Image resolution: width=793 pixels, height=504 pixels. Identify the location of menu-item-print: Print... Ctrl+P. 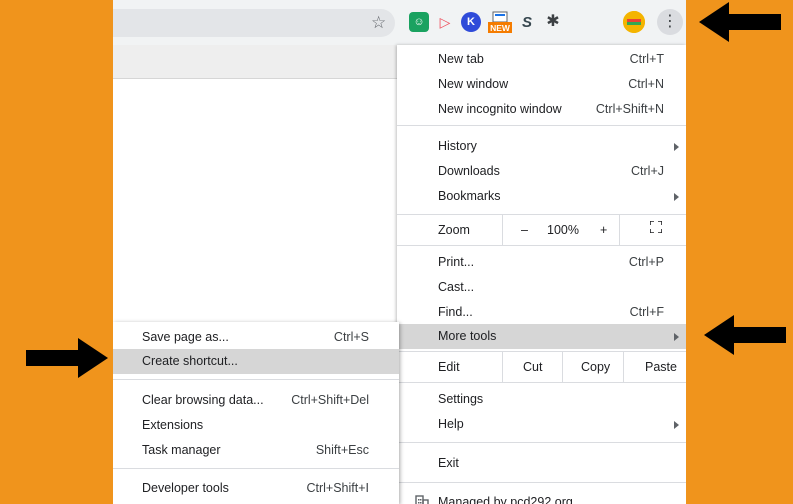
(541, 262).